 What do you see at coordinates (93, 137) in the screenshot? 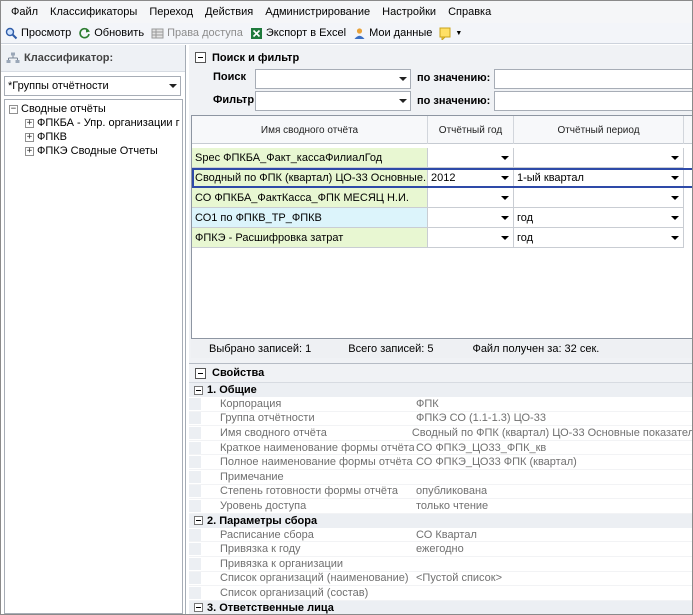
I see `tree-node: + ФПКВ` at bounding box center [93, 137].